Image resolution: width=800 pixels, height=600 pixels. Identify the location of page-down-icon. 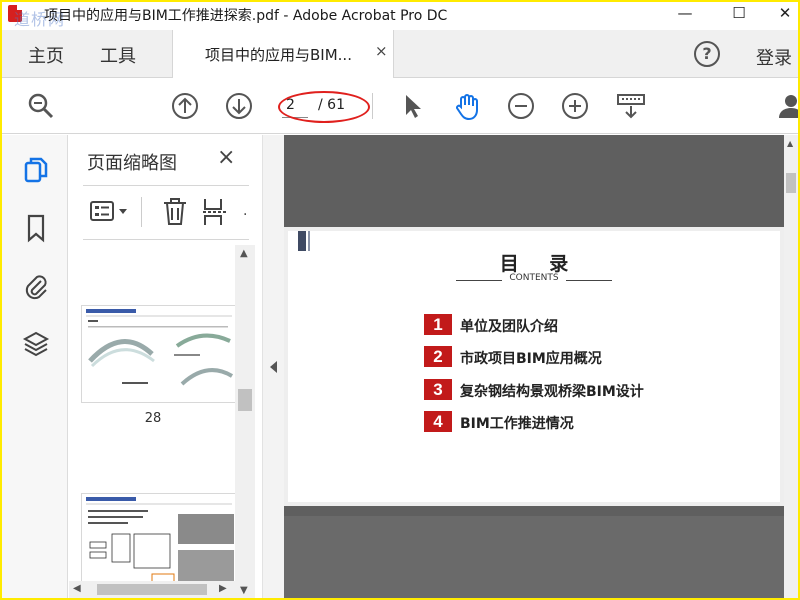
(239, 106).